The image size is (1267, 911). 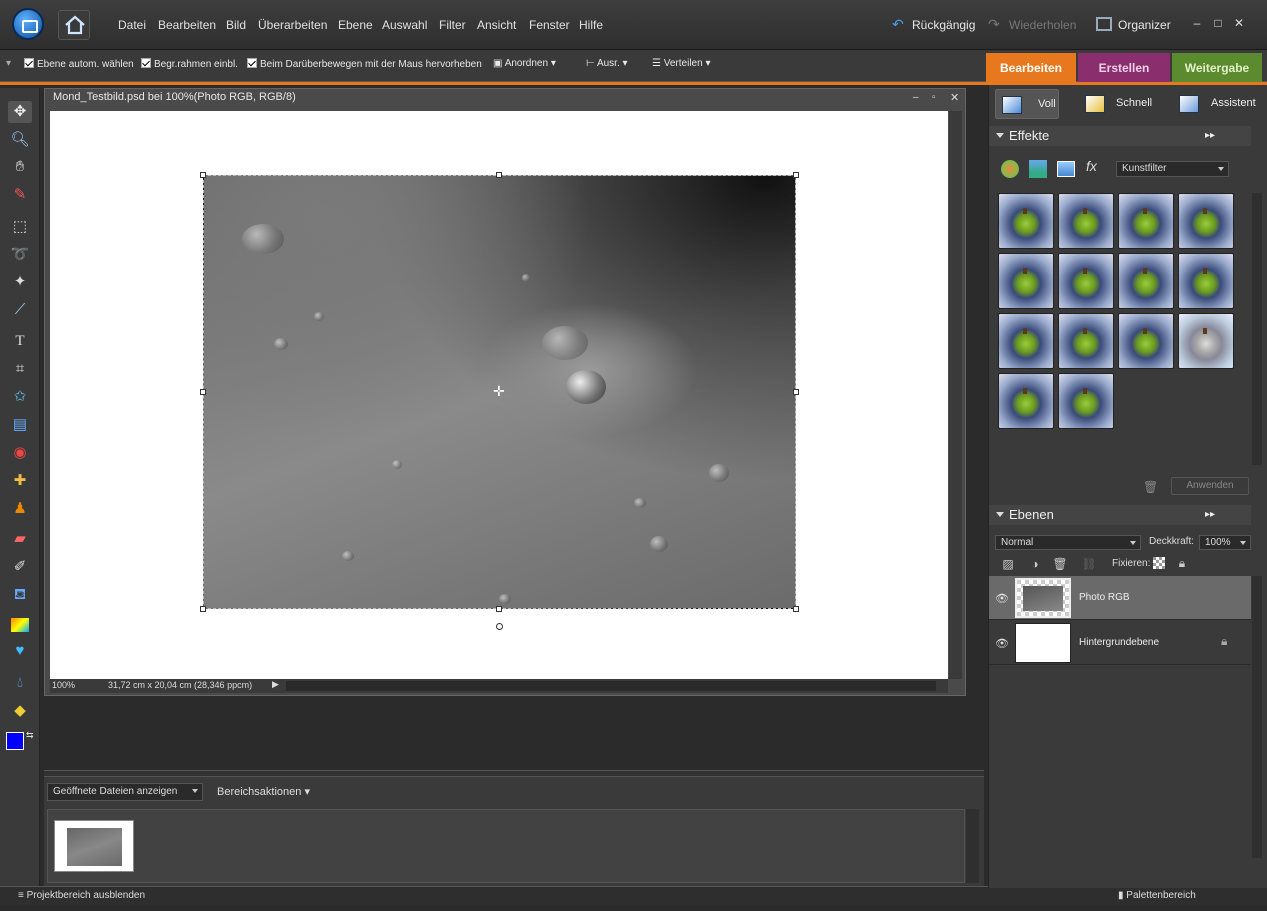 I want to click on type-tool-icon: T, so click(x=20, y=341).